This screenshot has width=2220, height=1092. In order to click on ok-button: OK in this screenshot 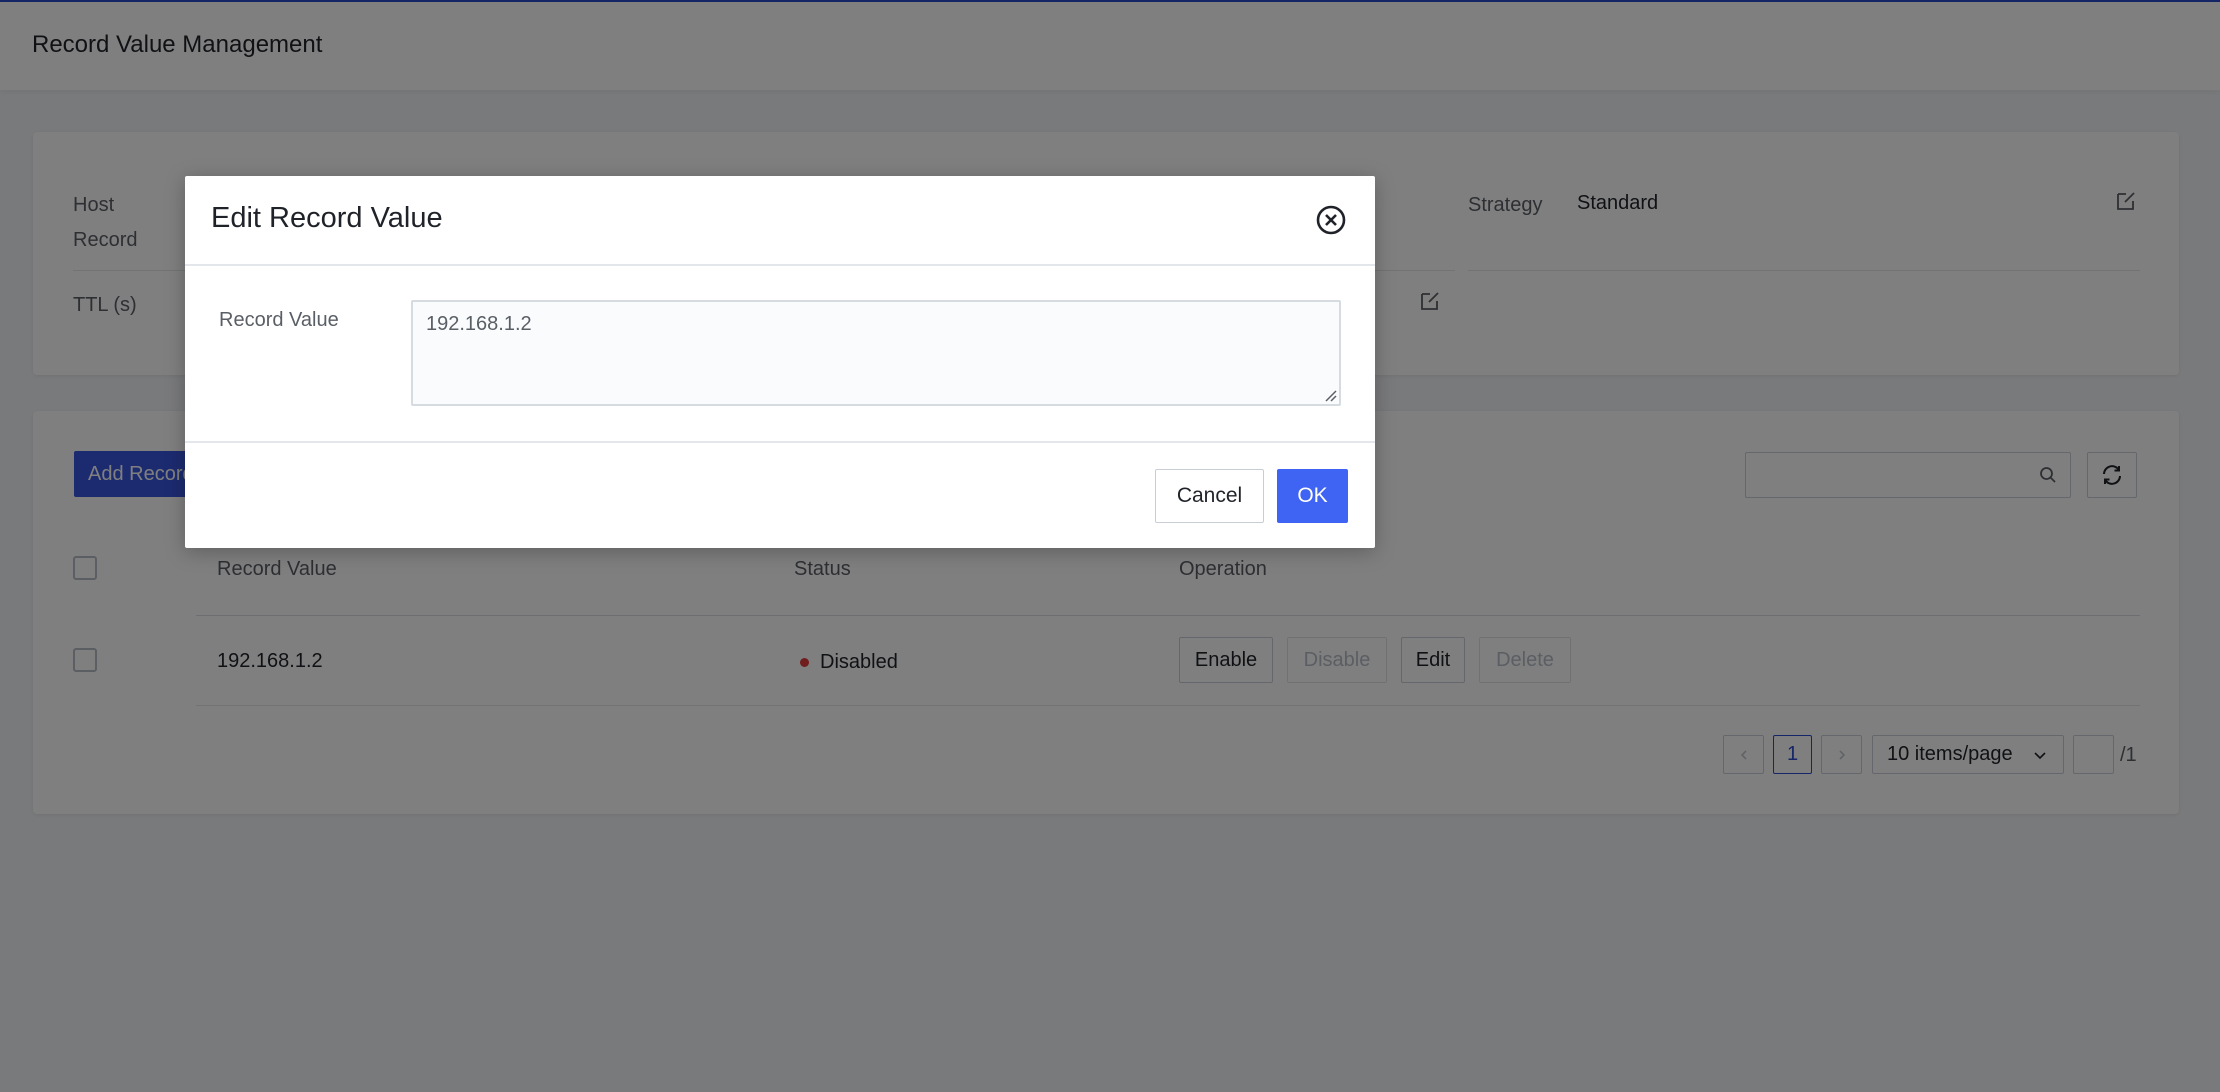, I will do `click(1312, 496)`.